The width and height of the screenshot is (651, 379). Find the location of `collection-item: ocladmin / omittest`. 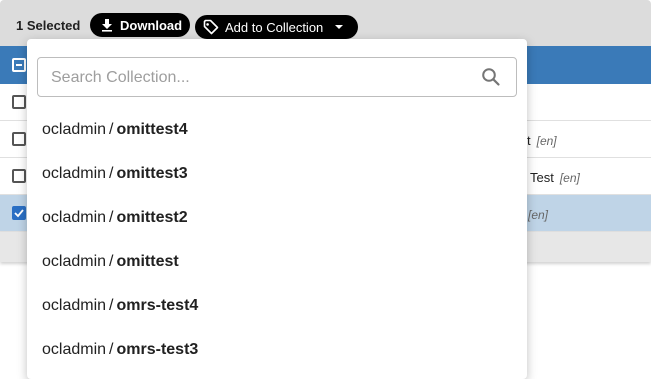

collection-item: ocladmin / omittest is located at coordinates (277, 262).